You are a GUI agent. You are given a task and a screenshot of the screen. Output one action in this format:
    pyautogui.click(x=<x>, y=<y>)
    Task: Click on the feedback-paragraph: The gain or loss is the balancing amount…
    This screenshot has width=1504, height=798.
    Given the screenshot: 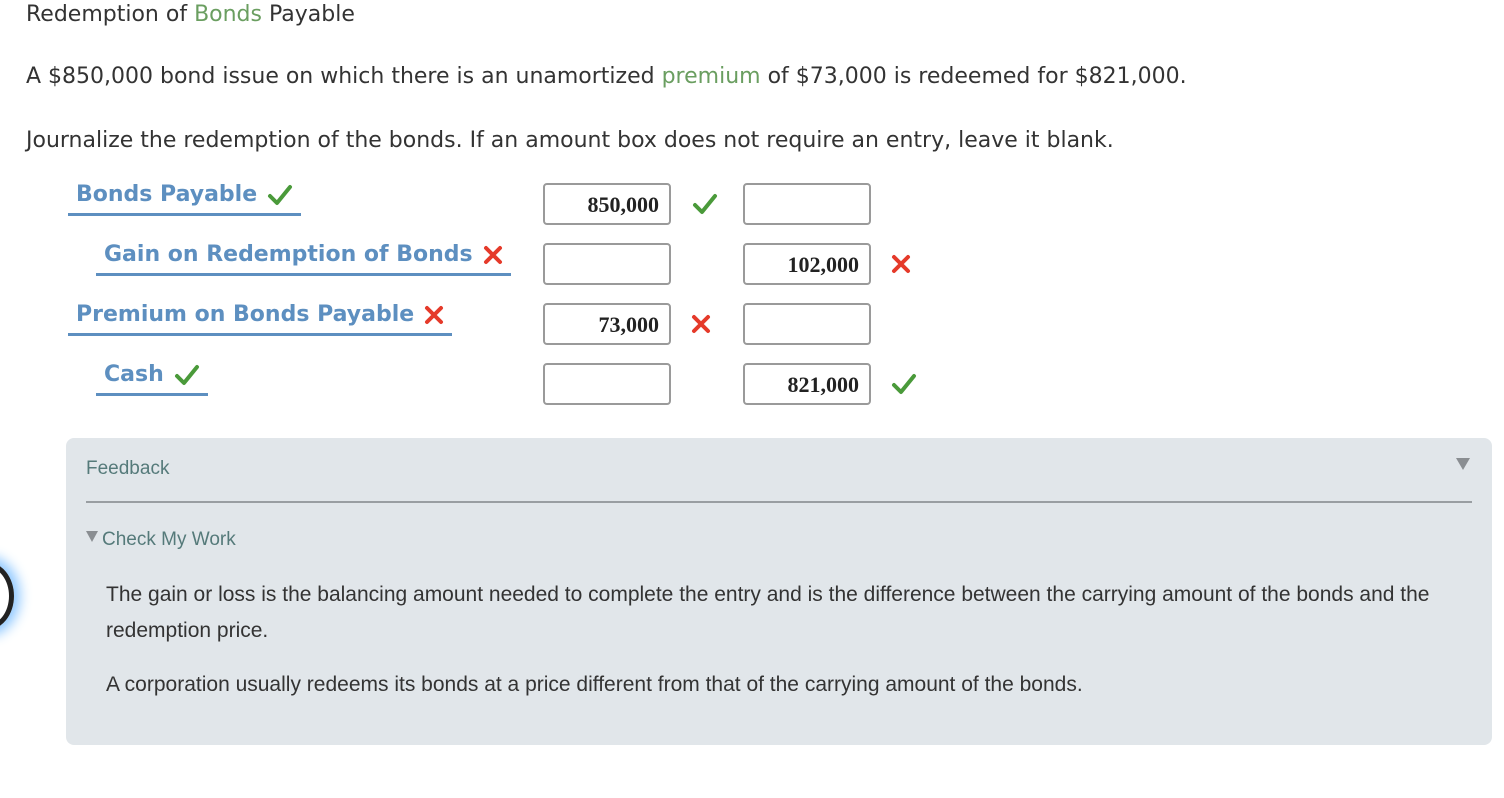 What is the action you would take?
    pyautogui.click(x=768, y=612)
    